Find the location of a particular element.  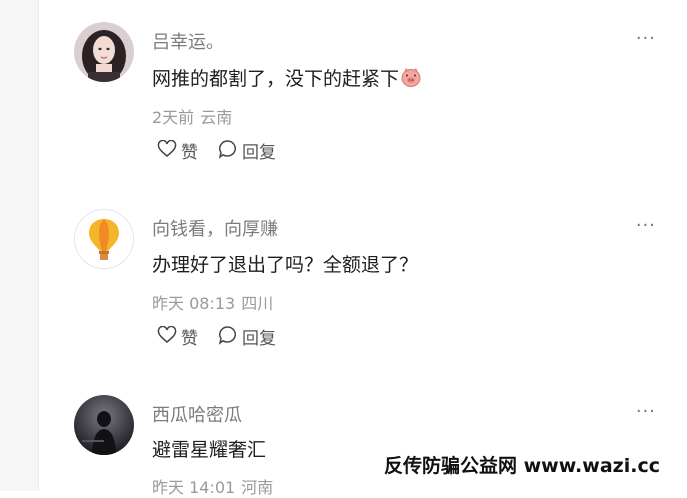

comment-author: 西瓜哈密瓜 is located at coordinates (197, 414).